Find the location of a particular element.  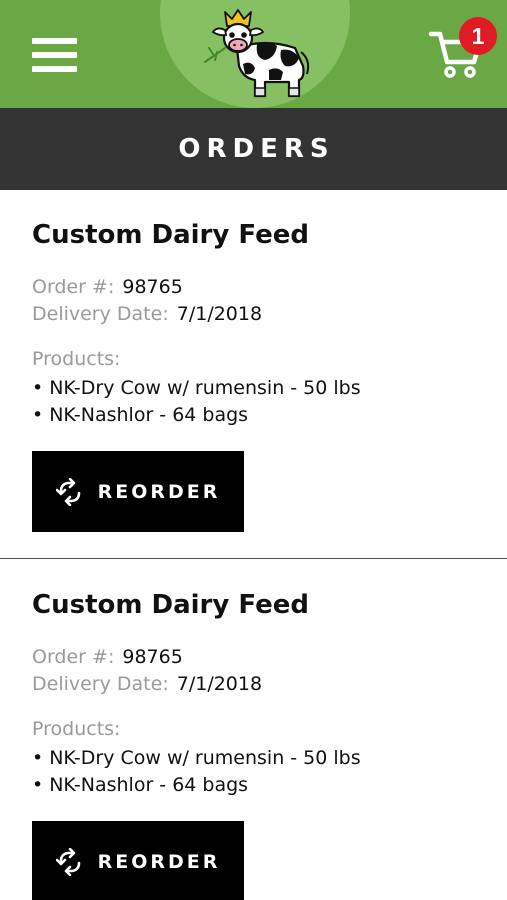

cow-logo-icon is located at coordinates (255, 54).